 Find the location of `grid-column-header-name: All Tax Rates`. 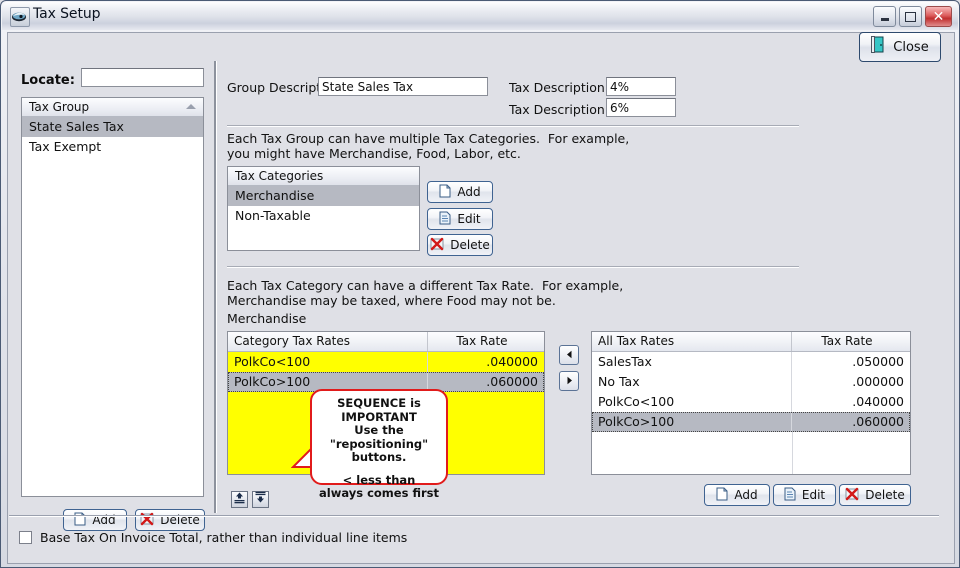

grid-column-header-name: All Tax Rates is located at coordinates (692, 341).